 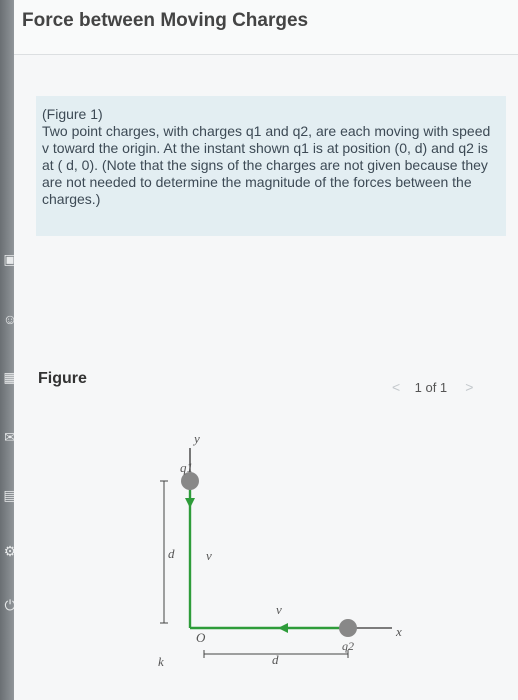 What do you see at coordinates (165, 20) in the screenshot?
I see `page-title: Force between Moving Charges` at bounding box center [165, 20].